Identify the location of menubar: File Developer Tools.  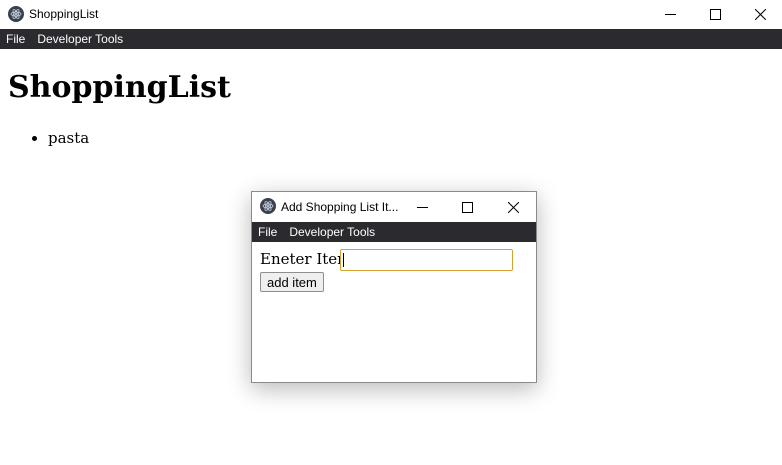
(391, 39).